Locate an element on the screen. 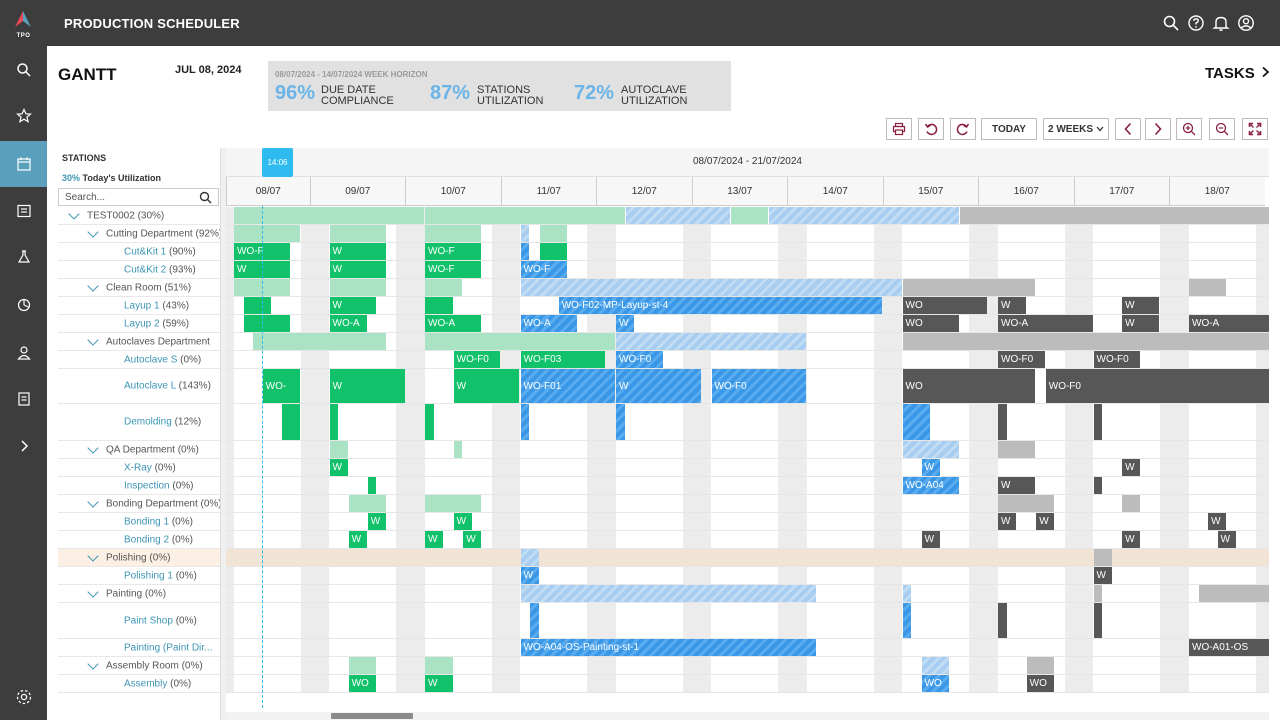  tree-station-row: Autoclave S (0%) is located at coordinates (139, 360).